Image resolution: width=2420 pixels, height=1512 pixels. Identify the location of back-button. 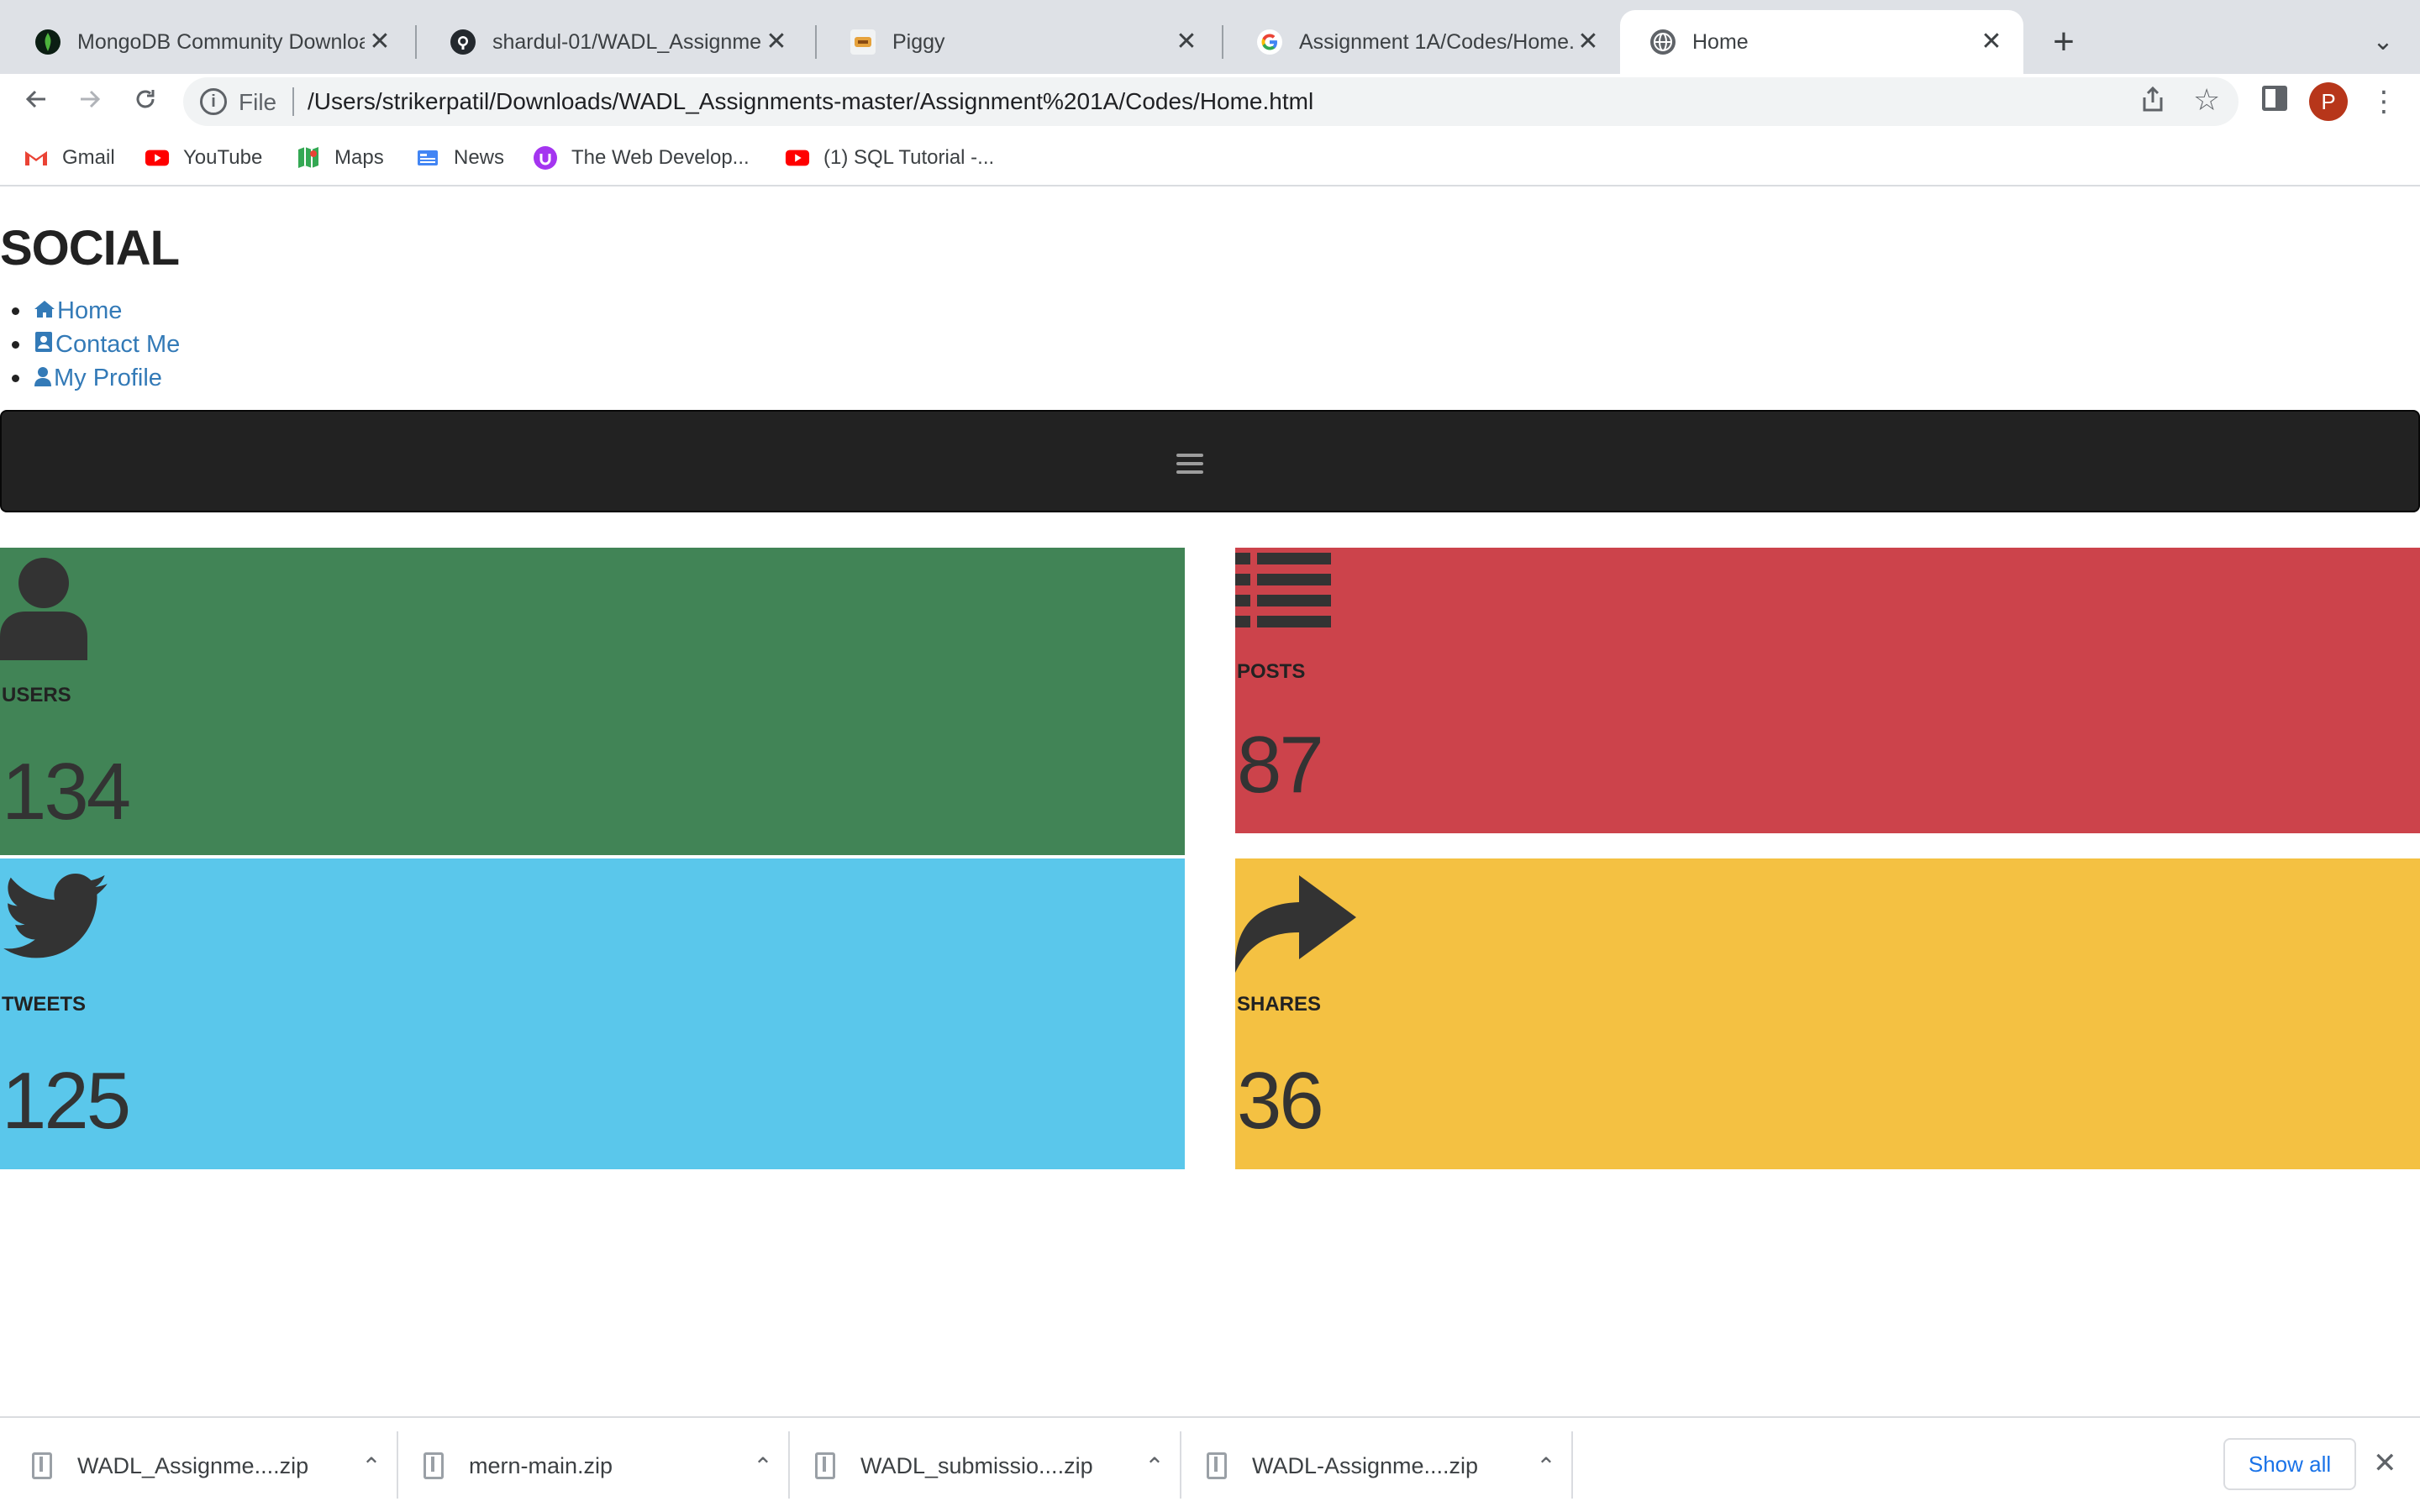
(36, 101).